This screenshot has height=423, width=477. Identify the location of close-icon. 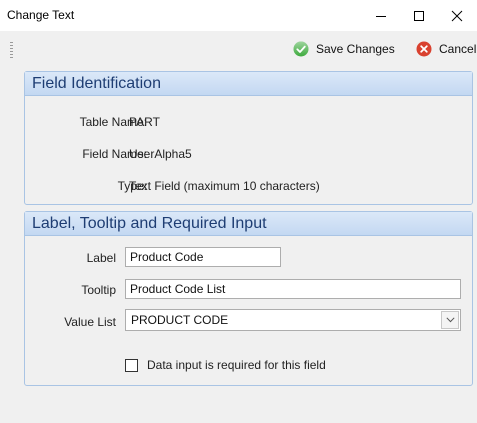
(457, 15).